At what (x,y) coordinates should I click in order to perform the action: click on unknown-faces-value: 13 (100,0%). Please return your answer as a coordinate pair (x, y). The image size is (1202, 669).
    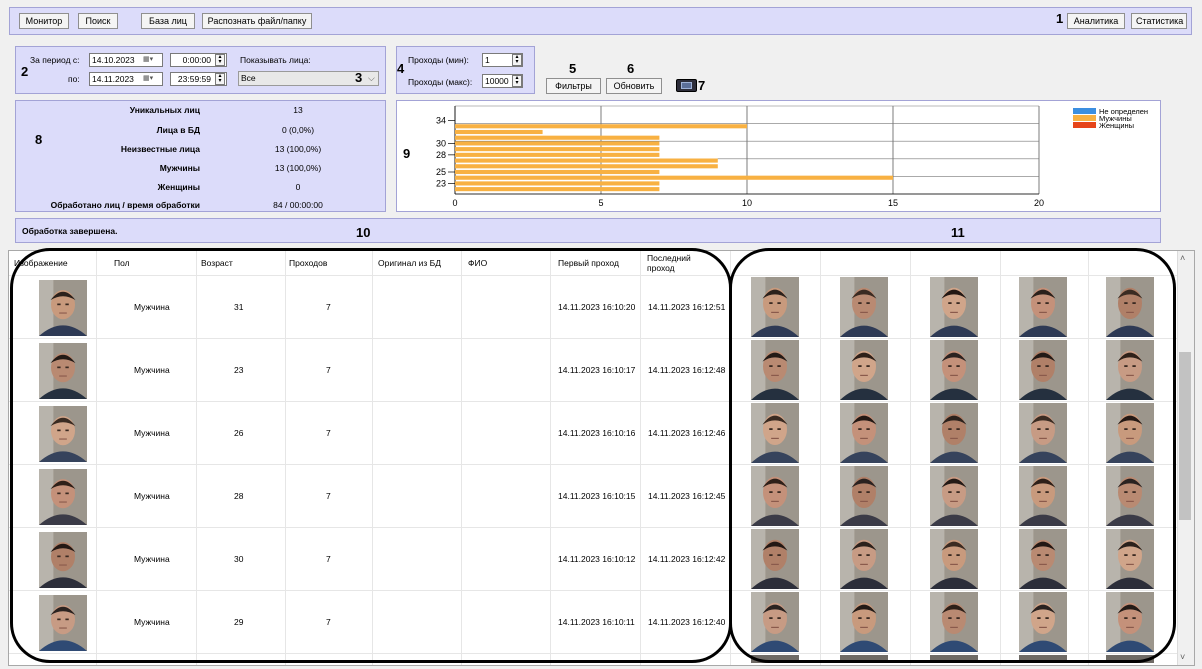
    Looking at the image, I should click on (298, 149).